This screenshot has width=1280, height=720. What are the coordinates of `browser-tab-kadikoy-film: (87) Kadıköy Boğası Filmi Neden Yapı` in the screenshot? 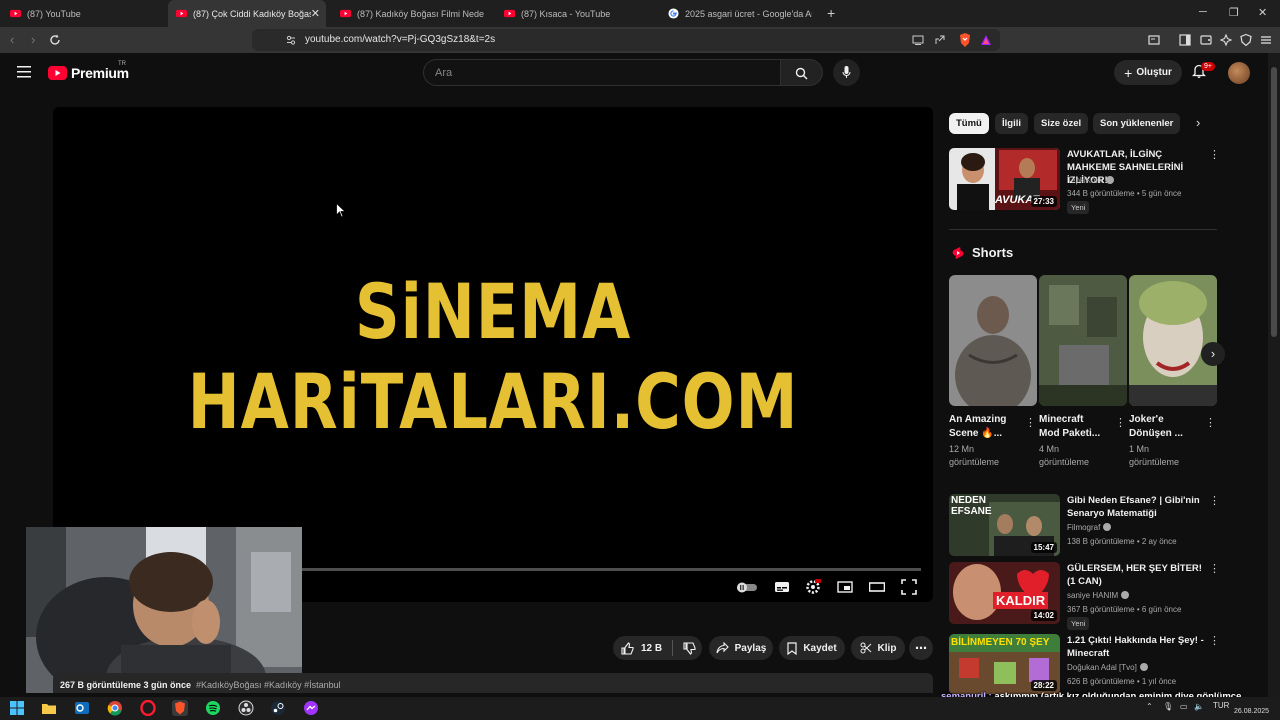 It's located at (412, 13).